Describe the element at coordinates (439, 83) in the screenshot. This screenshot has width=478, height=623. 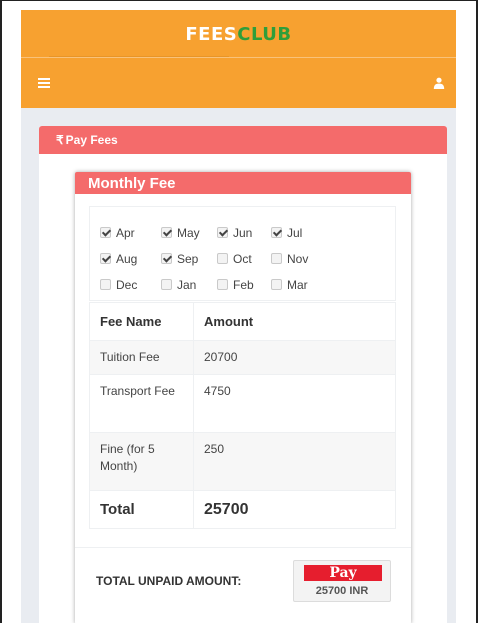
I see `user-icon` at that location.